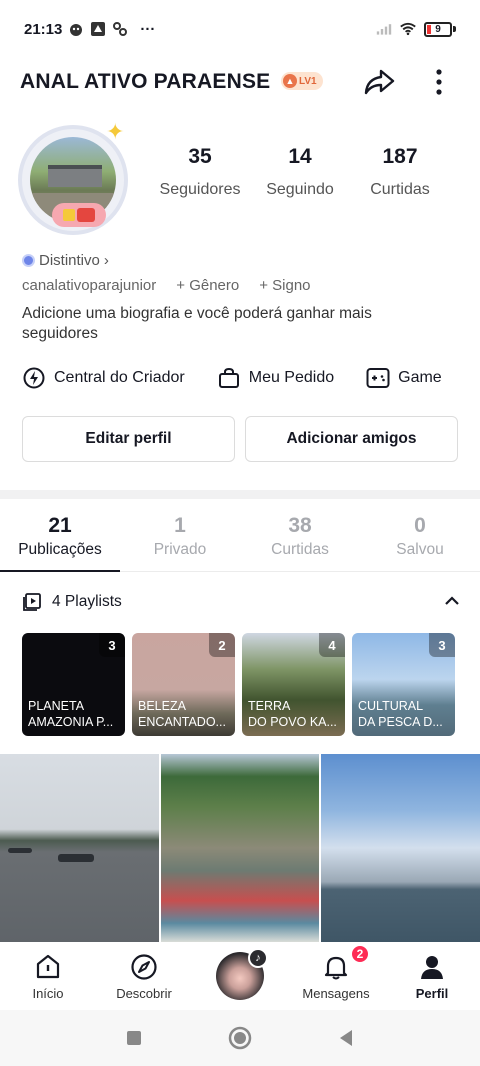 The height and width of the screenshot is (1066, 480). What do you see at coordinates (32, 602) in the screenshot?
I see `playlist-icon` at bounding box center [32, 602].